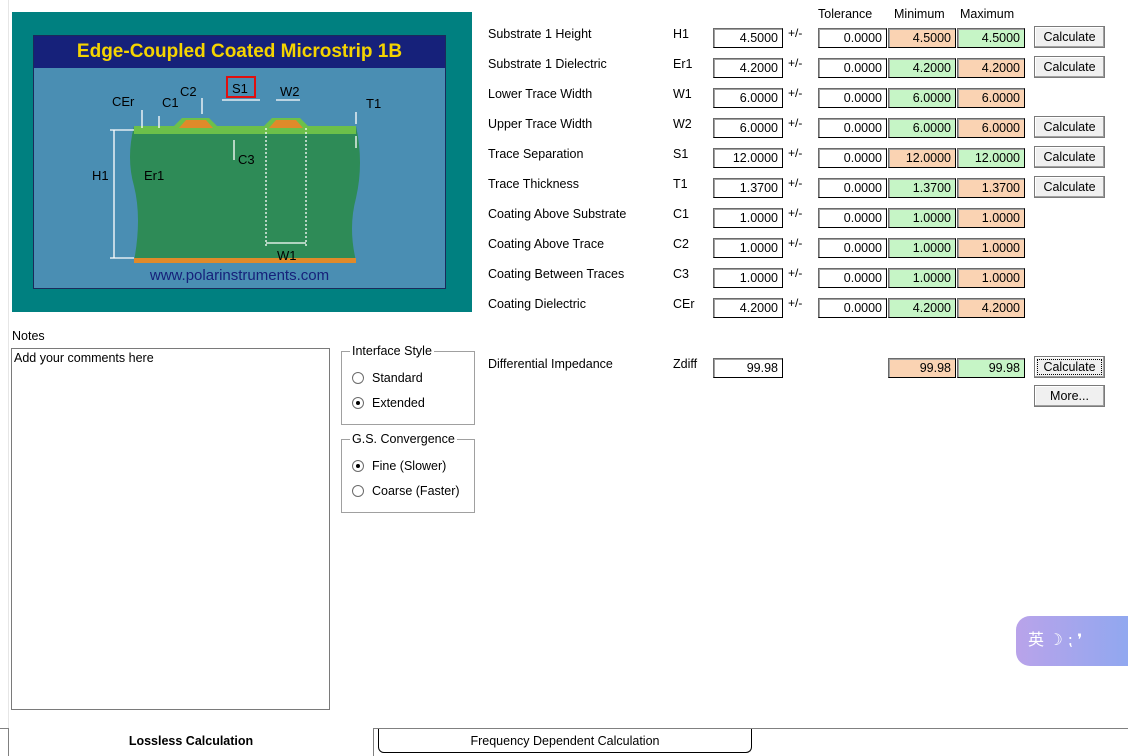 The width and height of the screenshot is (1128, 756). Describe the element at coordinates (922, 308) in the screenshot. I see `param-minimum-cer: 4.2000` at that location.